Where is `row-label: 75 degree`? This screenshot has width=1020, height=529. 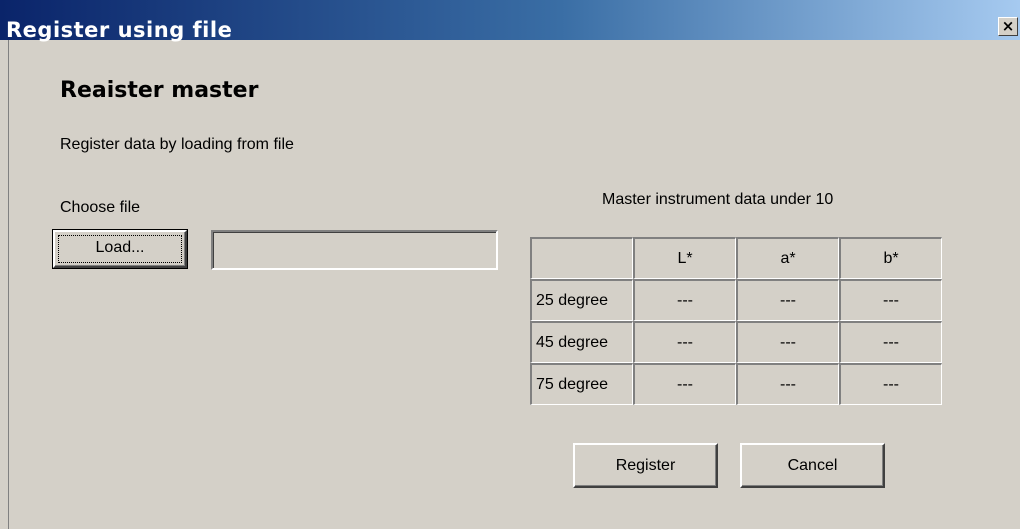
row-label: 75 degree is located at coordinates (581, 384).